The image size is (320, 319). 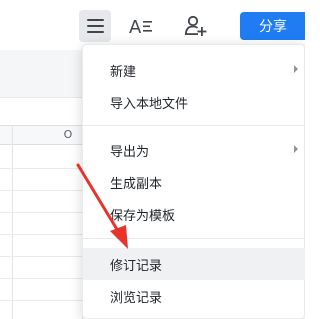 I want to click on menu-item-label: 修订记录, so click(x=136, y=266).